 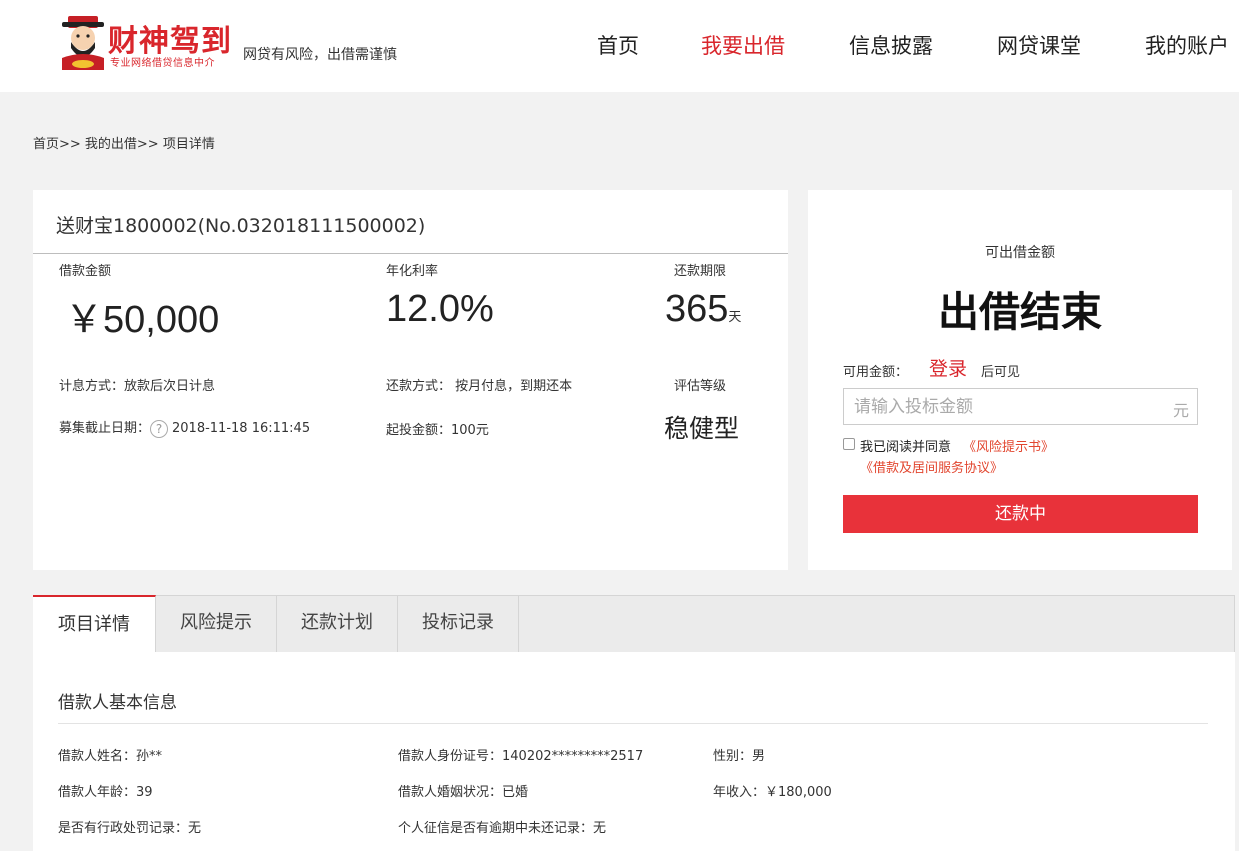 What do you see at coordinates (124, 142) in the screenshot?
I see `breadcrumb: 首页>> 我的出借>> 项目详情` at bounding box center [124, 142].